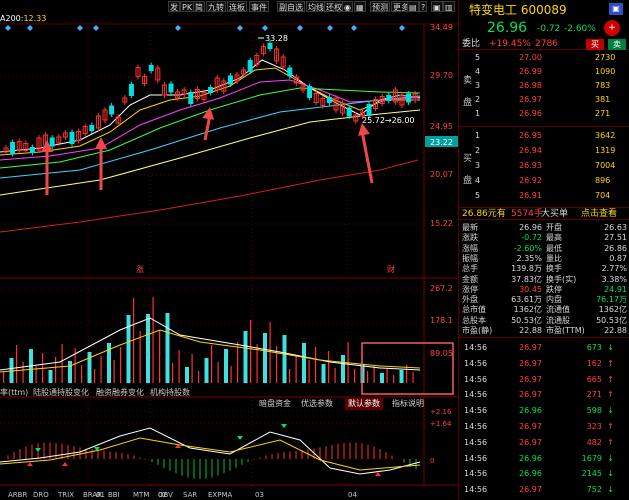 Image resolution: width=629 pixels, height=500 pixels. What do you see at coordinates (66, 495) in the screenshot?
I see `bottom-tab-2: TRIX` at bounding box center [66, 495].